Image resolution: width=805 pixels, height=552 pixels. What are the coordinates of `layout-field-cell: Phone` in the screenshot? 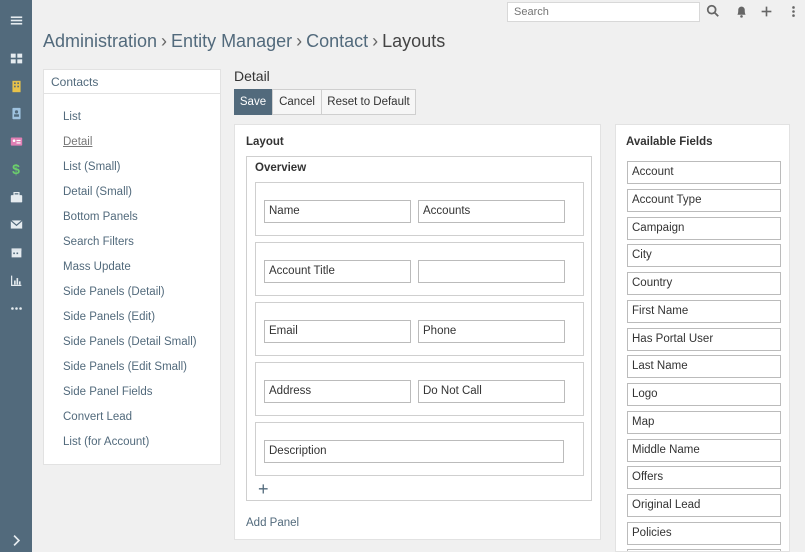 It's located at (491, 331).